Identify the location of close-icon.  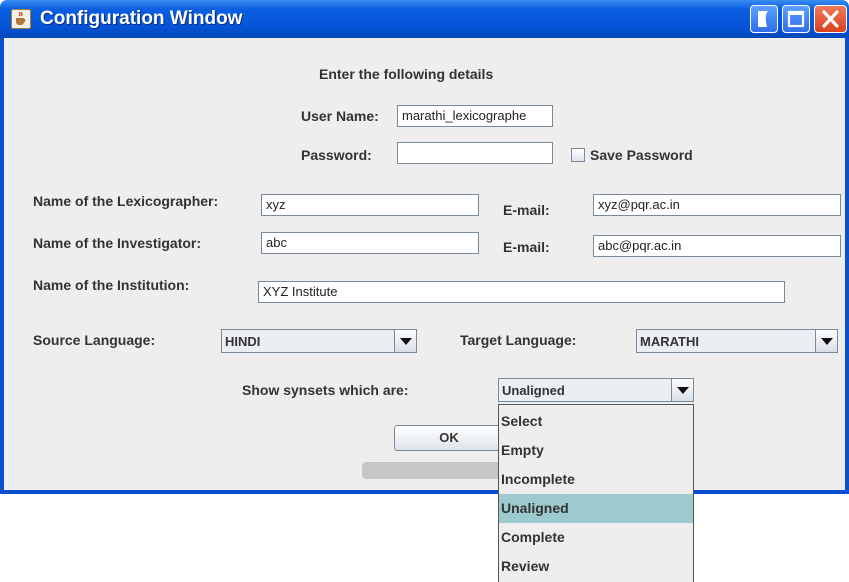
(830, 19).